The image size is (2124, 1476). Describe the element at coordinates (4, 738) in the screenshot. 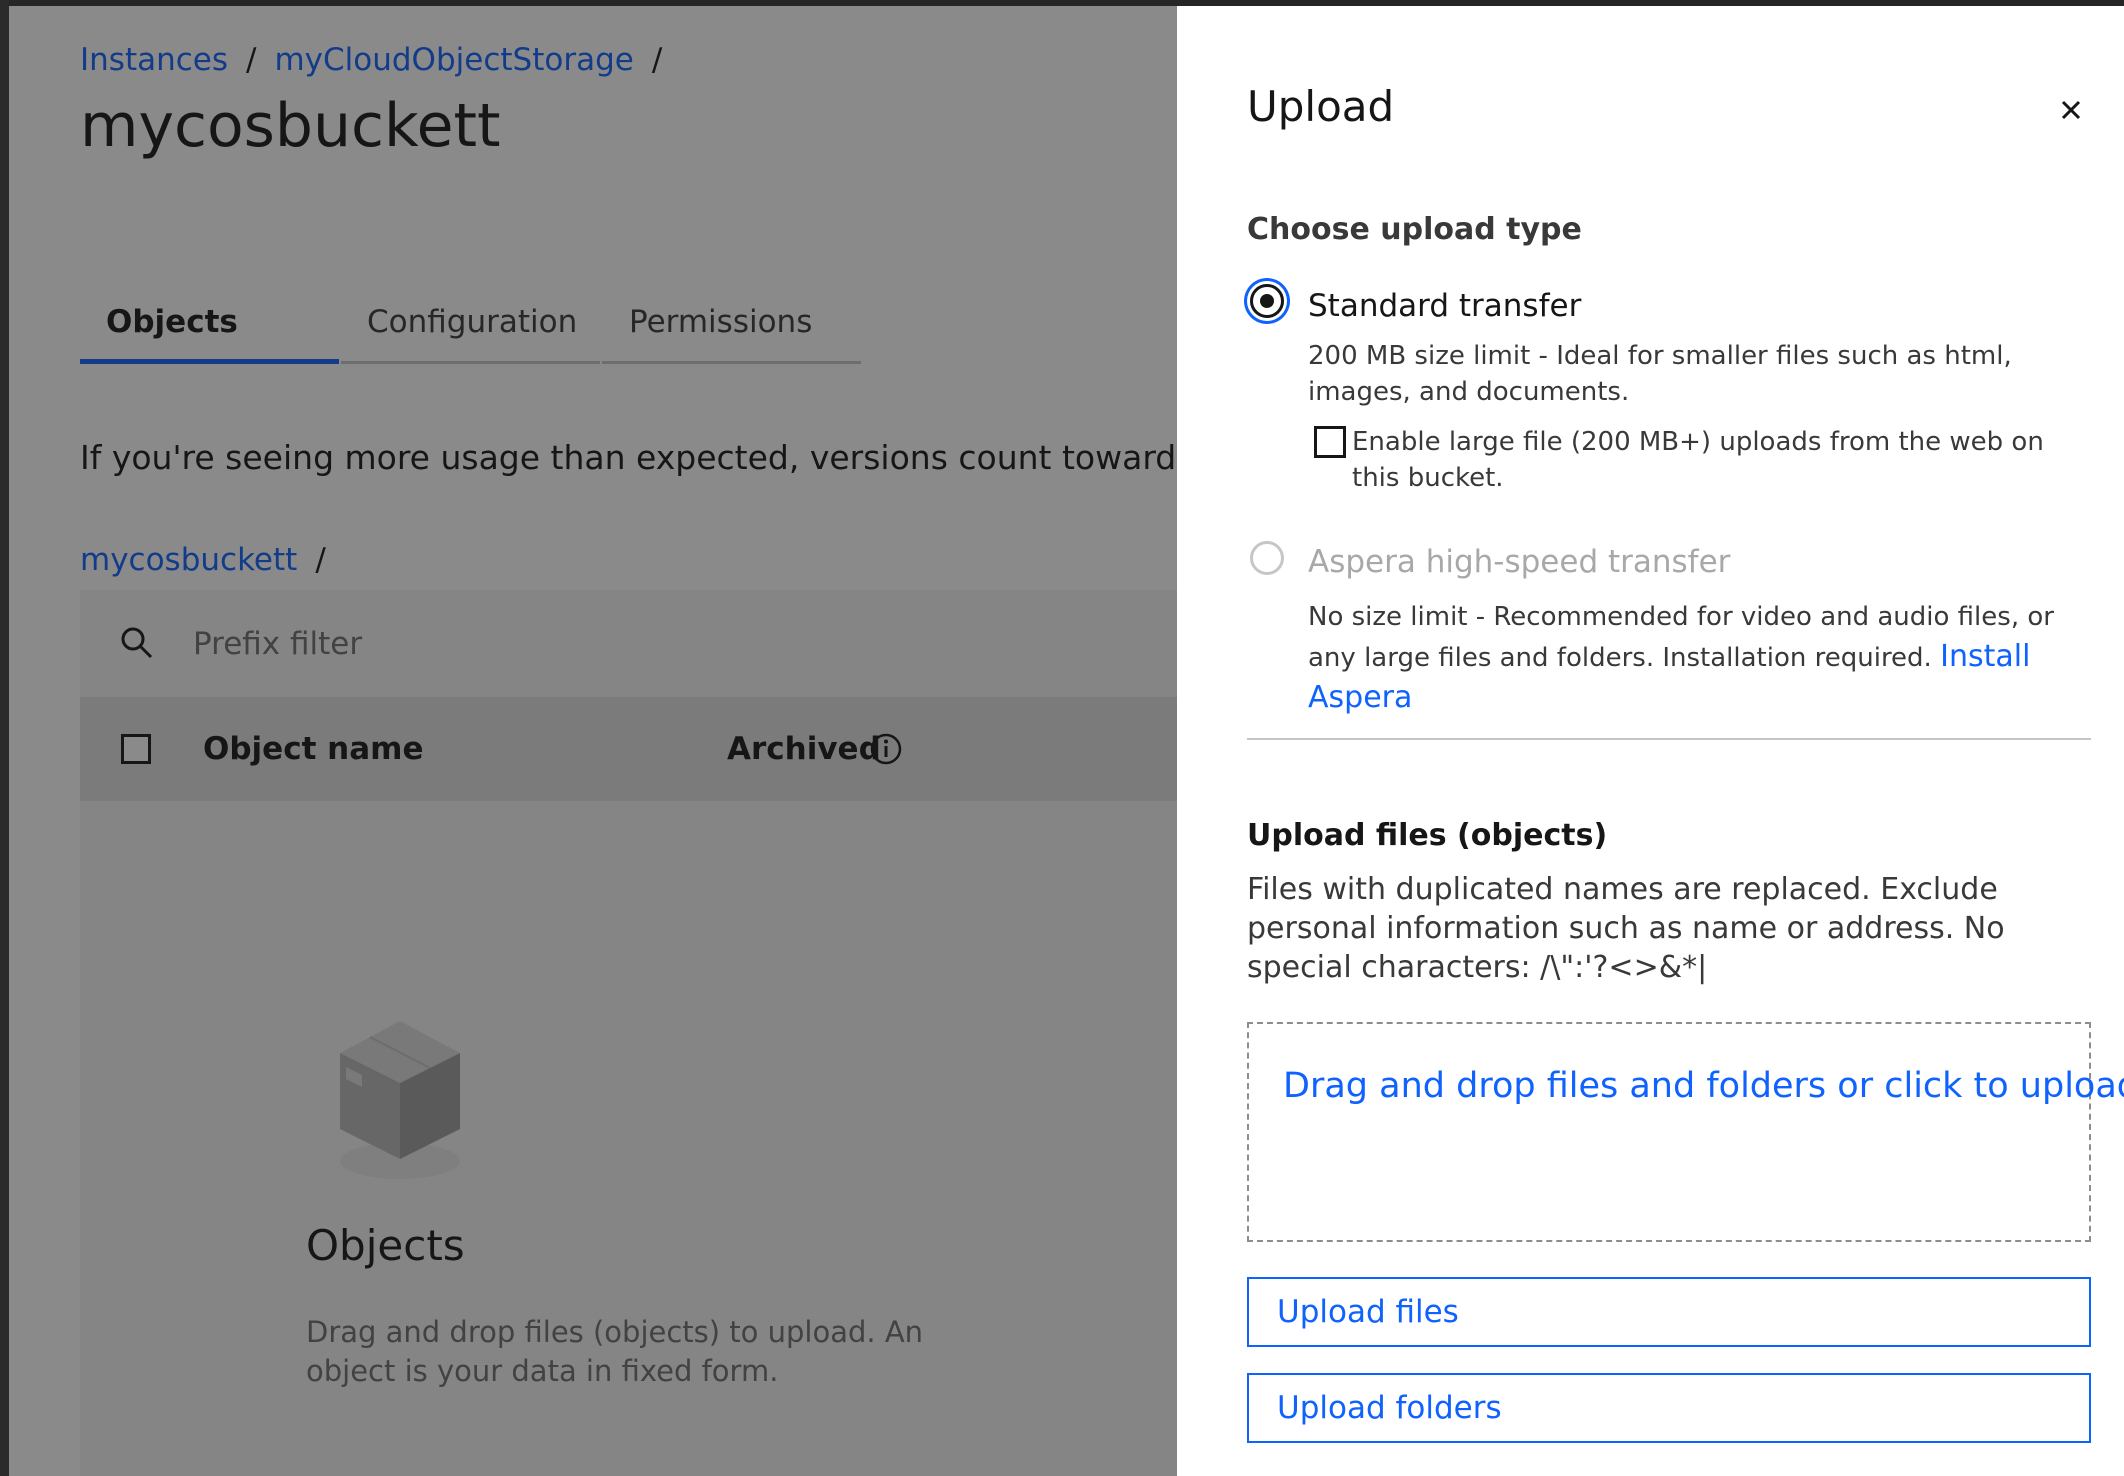

I see `window-left-edge` at that location.